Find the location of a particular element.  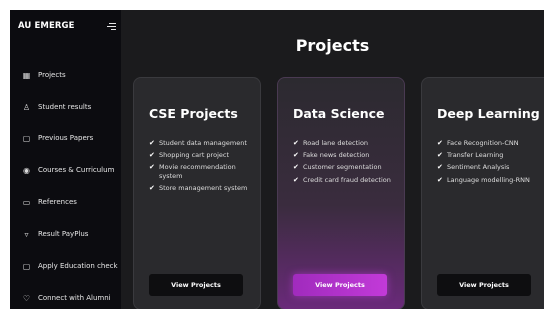

menu-toggle-icon is located at coordinates (111, 27).